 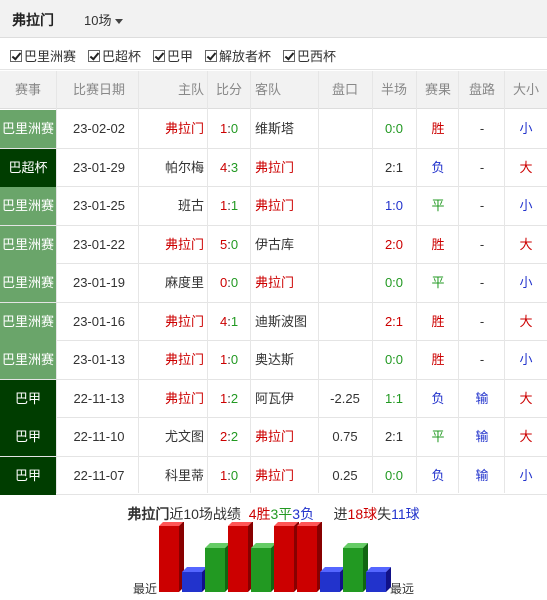 What do you see at coordinates (172, 437) in the screenshot?
I see `home-team: 尤文图` at bounding box center [172, 437].